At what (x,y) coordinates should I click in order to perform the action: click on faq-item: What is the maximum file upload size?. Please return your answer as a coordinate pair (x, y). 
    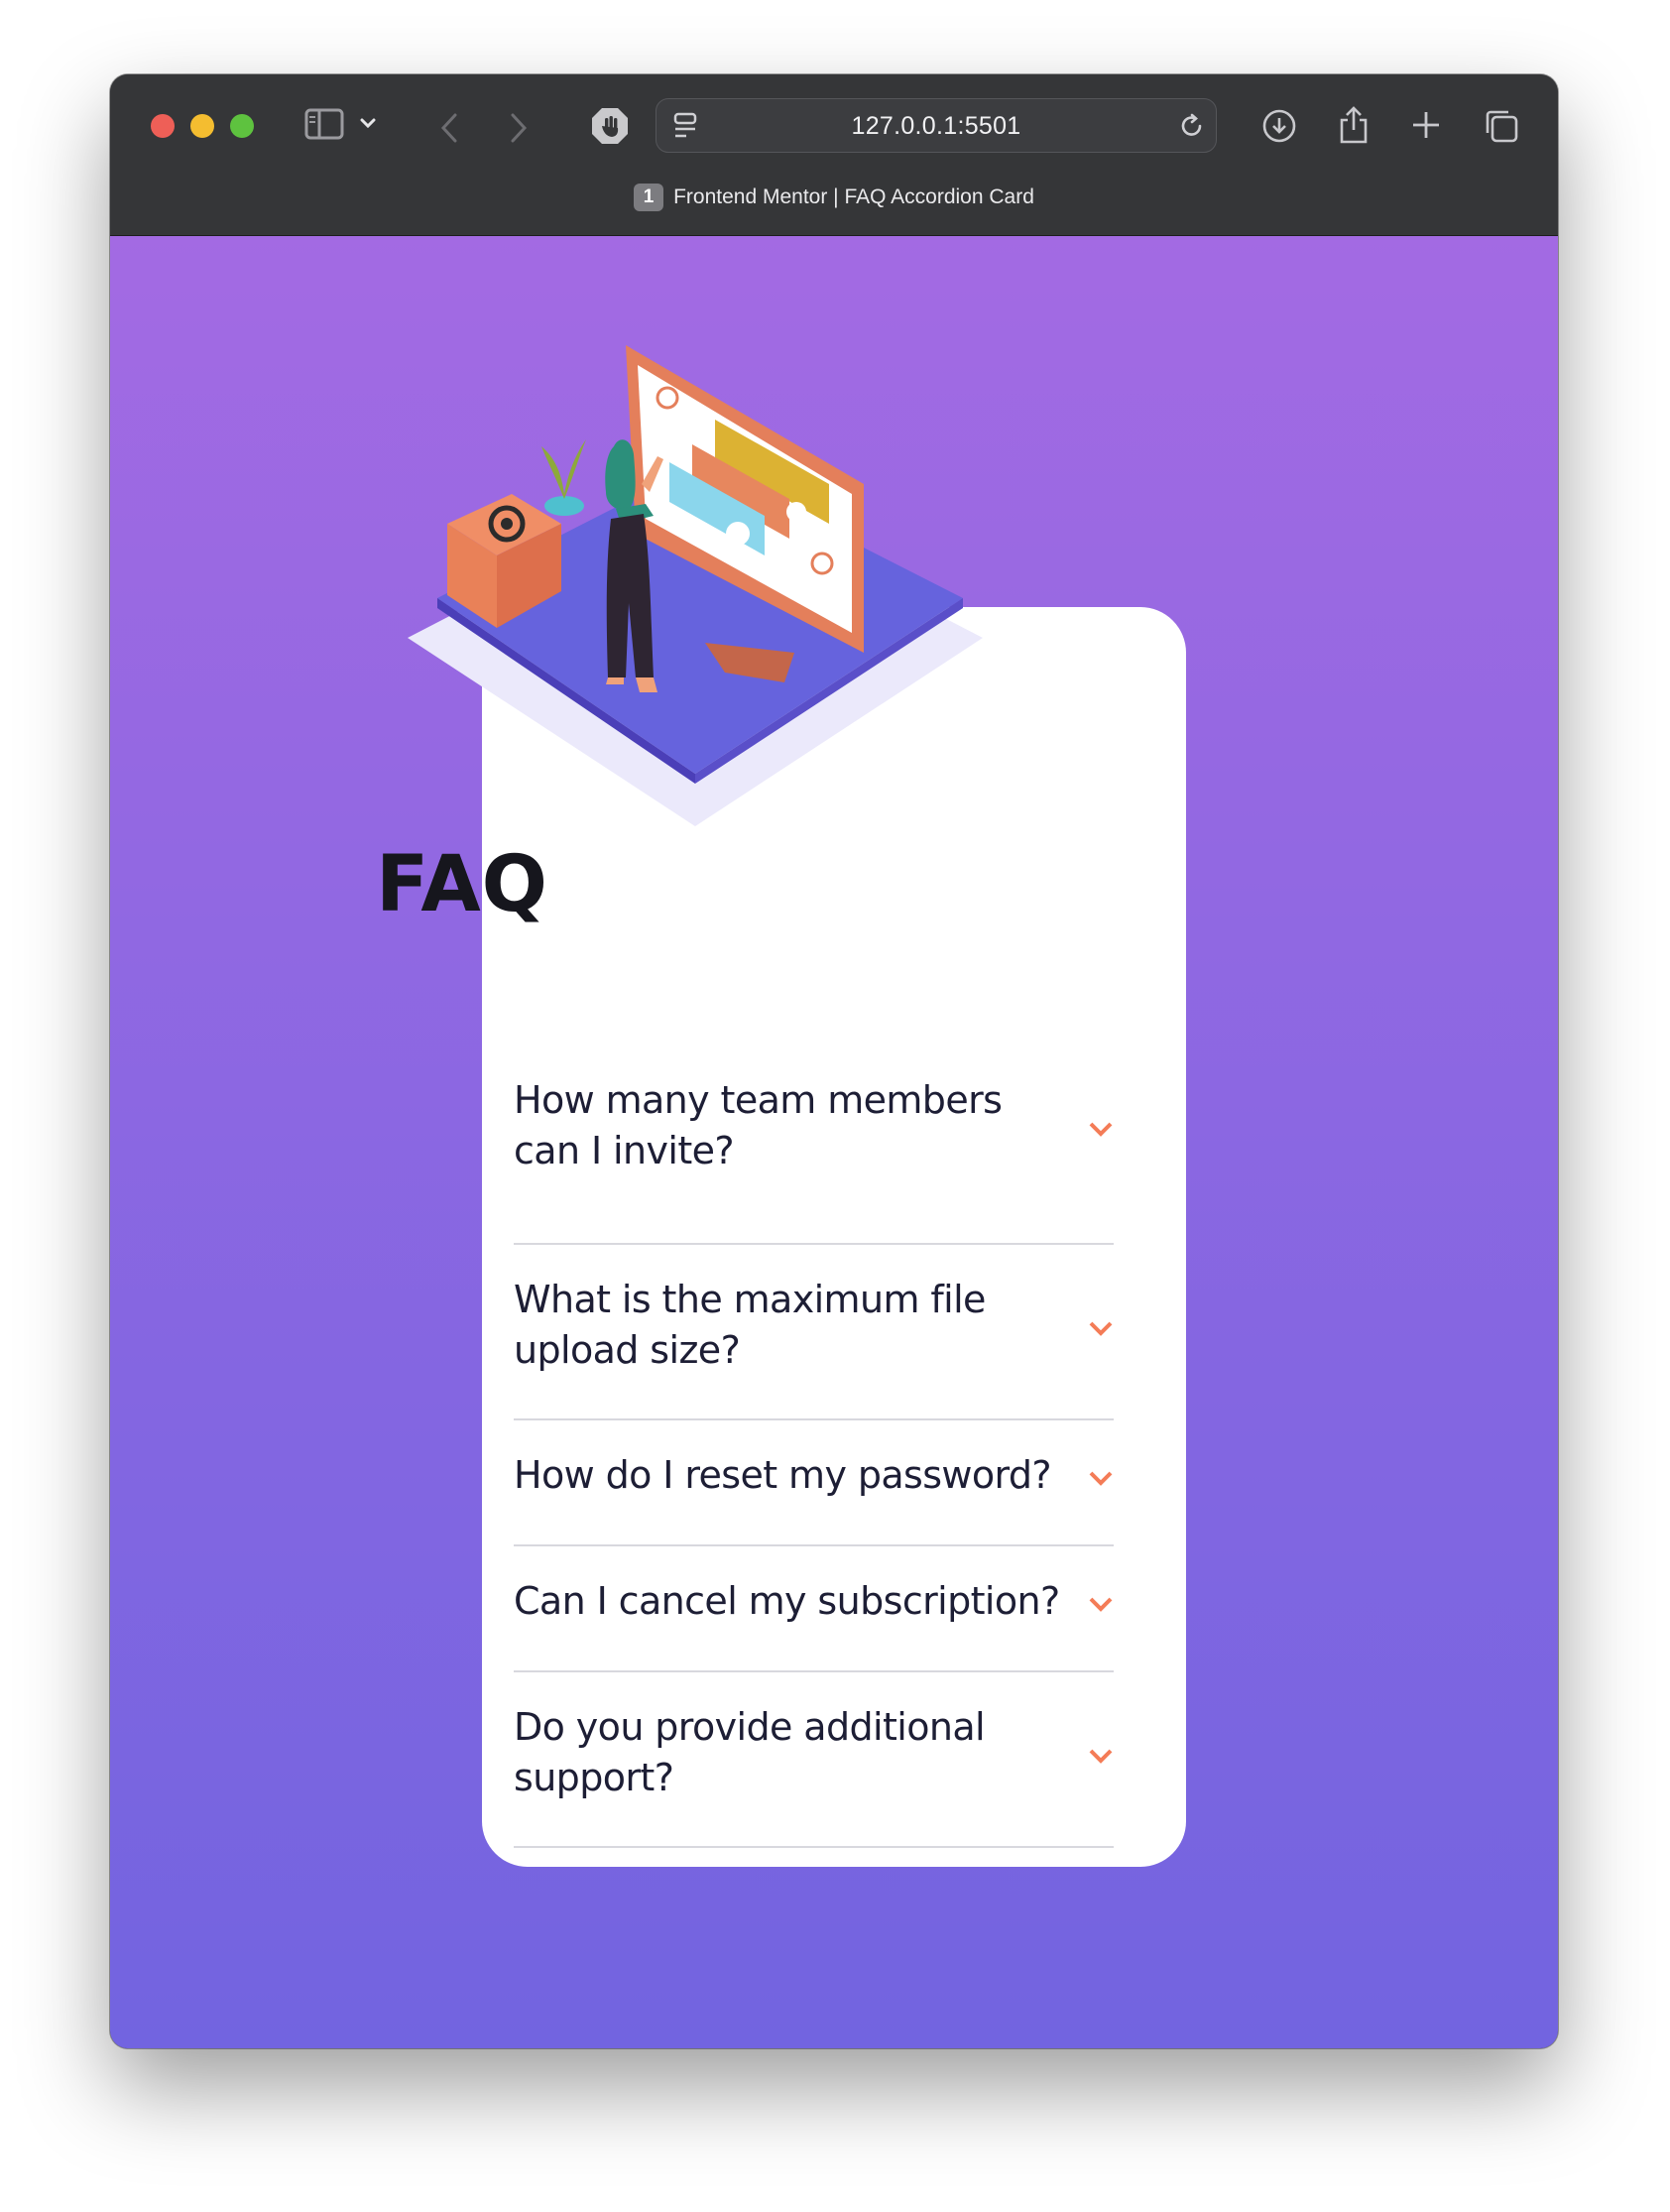
    Looking at the image, I should click on (814, 1332).